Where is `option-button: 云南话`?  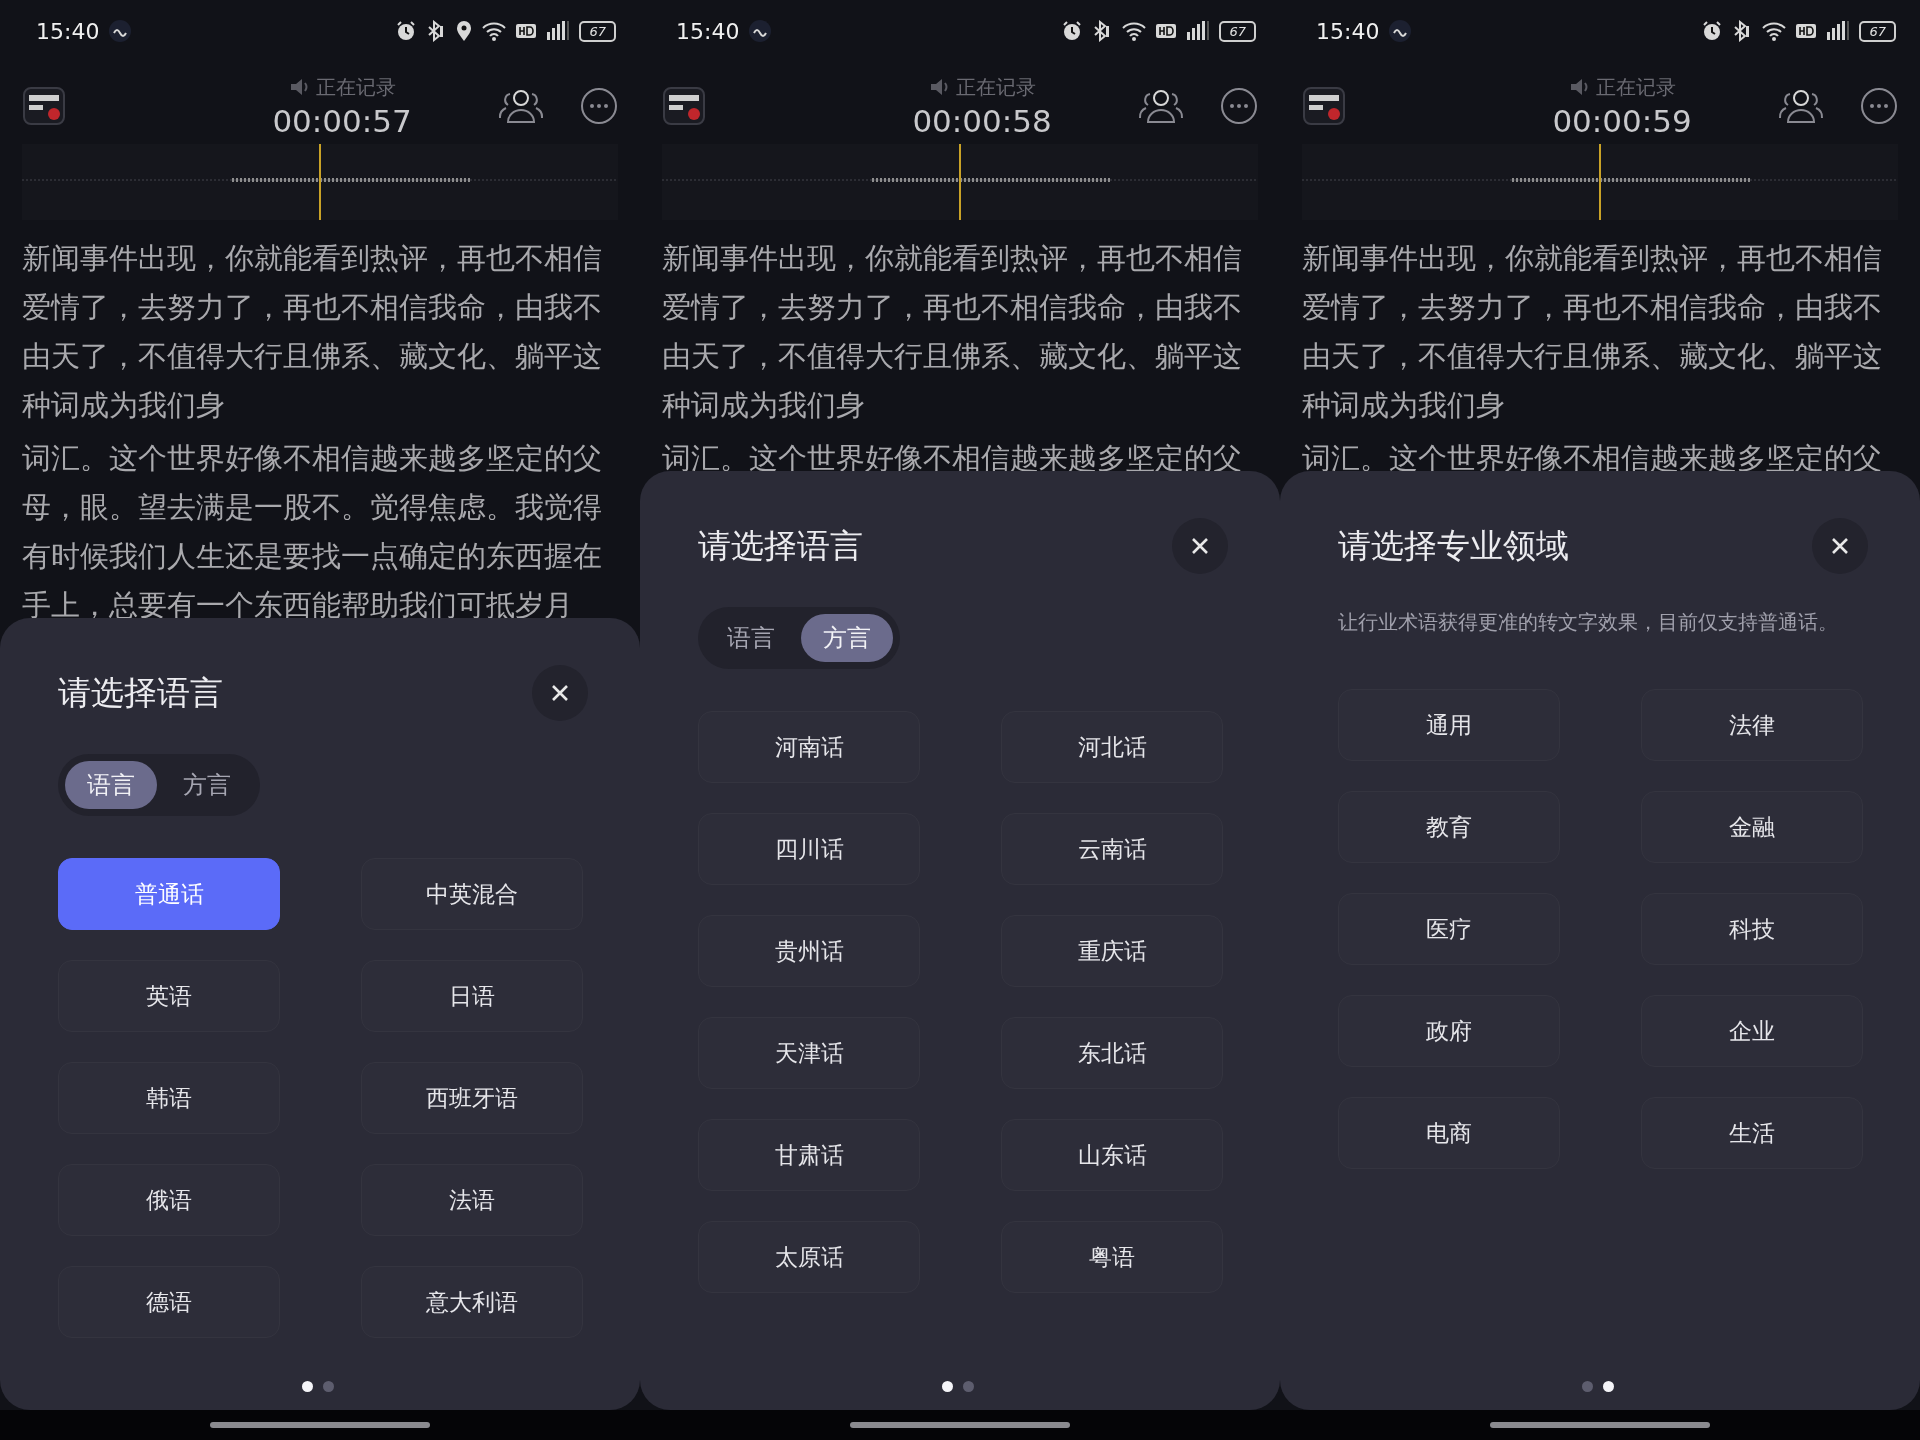 option-button: 云南话 is located at coordinates (1112, 849).